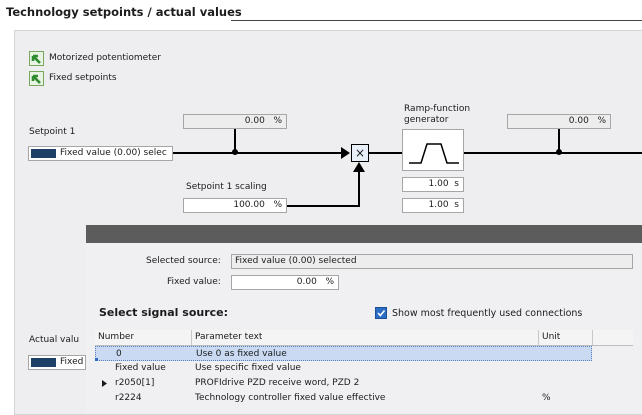 The width and height of the screenshot is (642, 415). Describe the element at coordinates (124, 12) in the screenshot. I see `section-title: Technology setpoints / actual values` at that location.